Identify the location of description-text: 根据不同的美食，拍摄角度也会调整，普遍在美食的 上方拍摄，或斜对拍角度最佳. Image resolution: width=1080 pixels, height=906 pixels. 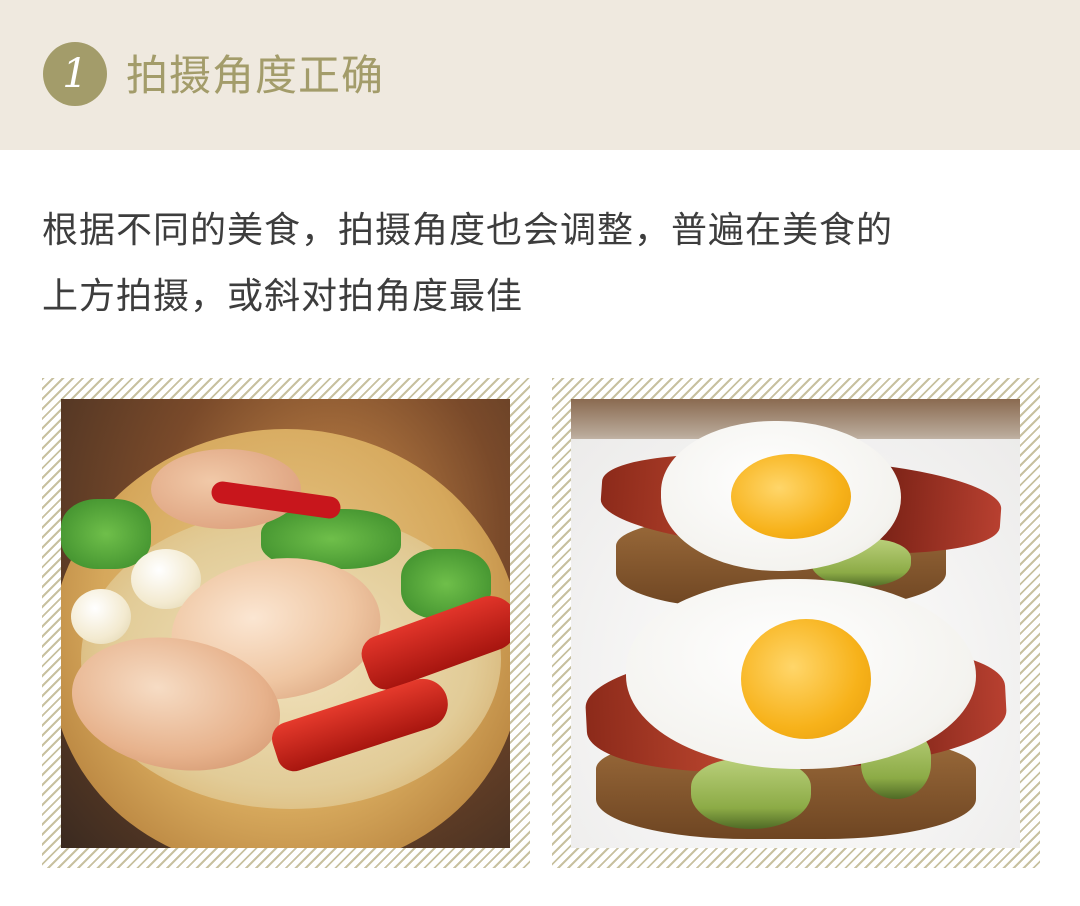
(542, 264).